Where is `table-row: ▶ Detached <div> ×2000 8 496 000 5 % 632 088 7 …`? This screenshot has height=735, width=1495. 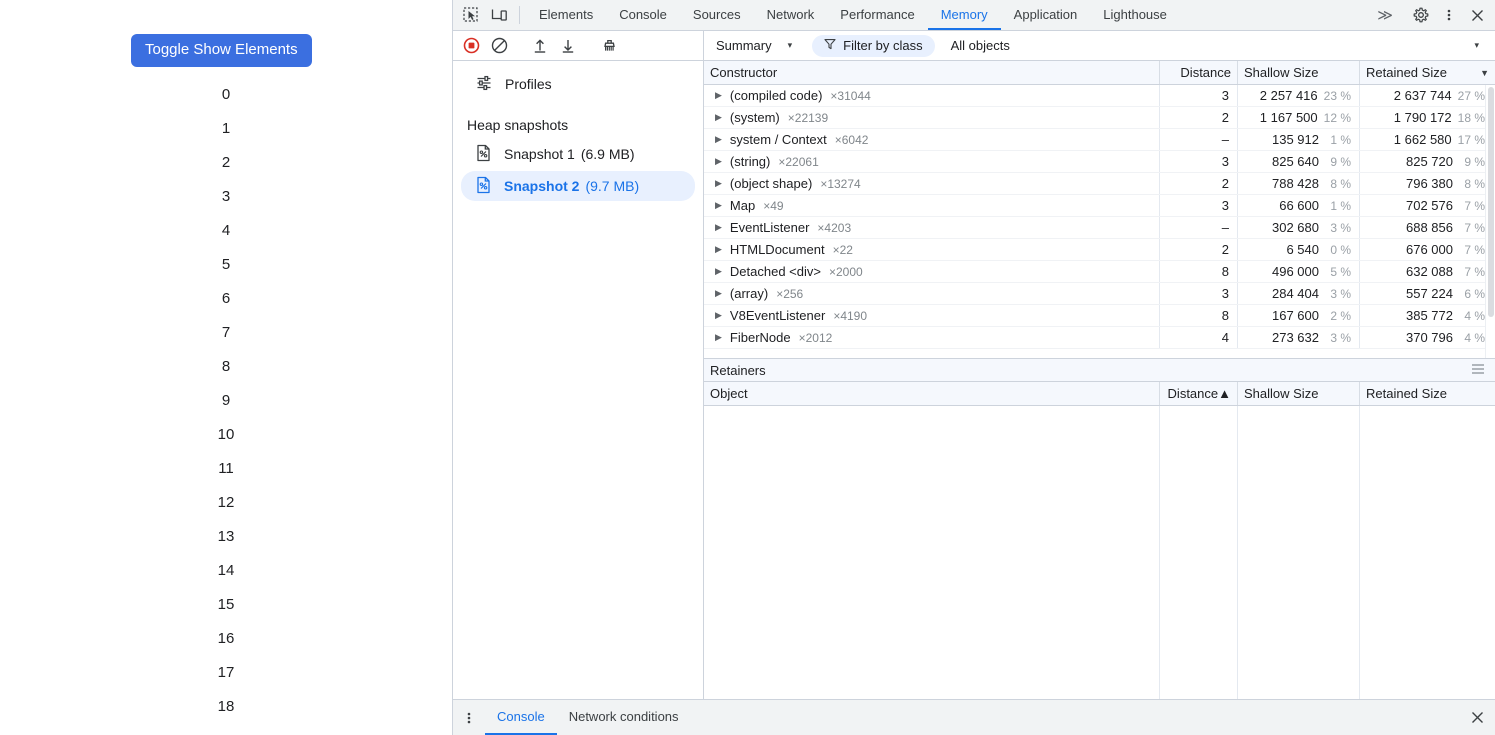 table-row: ▶ Detached <div> ×2000 8 496 000 5 % 632 088 7 … is located at coordinates (1099, 272).